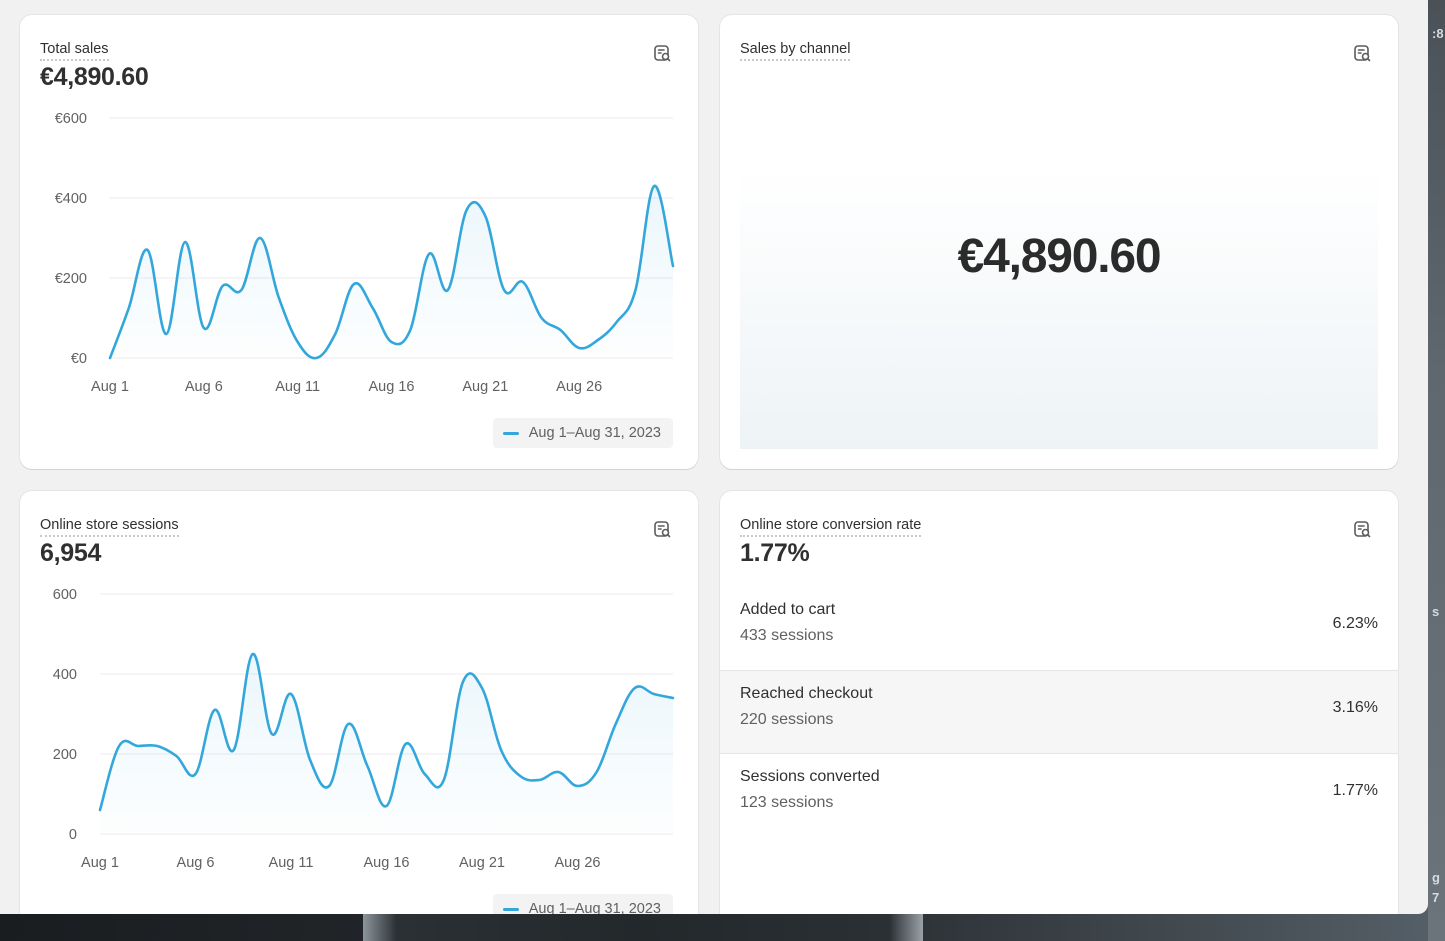 The width and height of the screenshot is (1445, 941). I want to click on funnel-label: Reached checkout, so click(806, 693).